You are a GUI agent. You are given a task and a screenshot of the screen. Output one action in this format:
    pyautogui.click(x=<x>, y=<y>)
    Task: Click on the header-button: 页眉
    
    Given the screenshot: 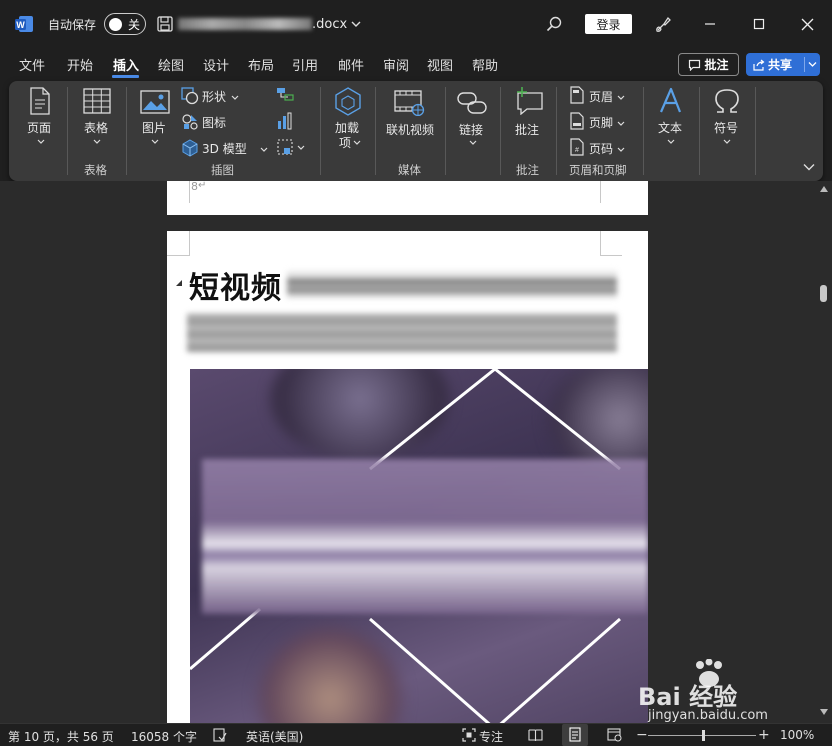 What is the action you would take?
    pyautogui.click(x=601, y=95)
    